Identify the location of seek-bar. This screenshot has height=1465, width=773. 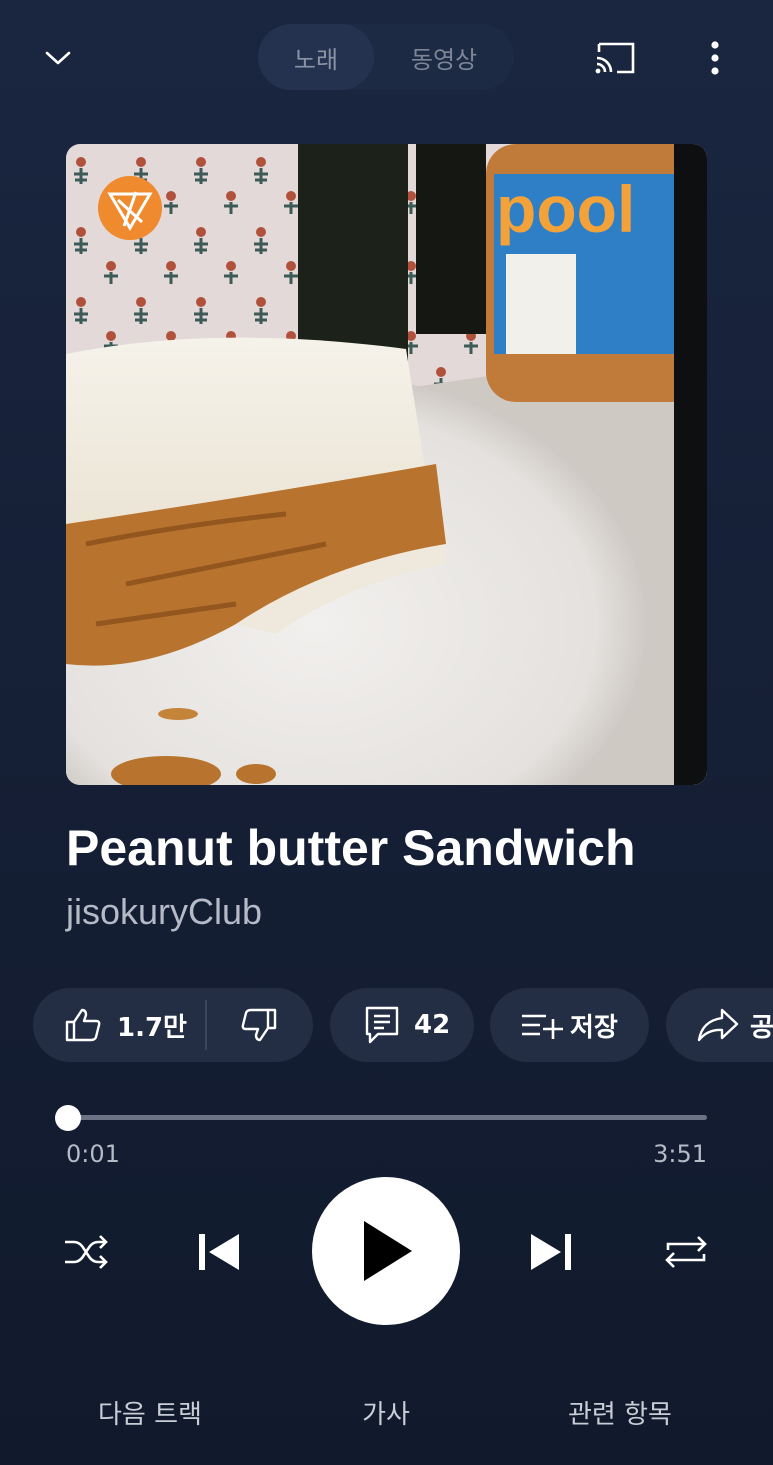
(381, 1118).